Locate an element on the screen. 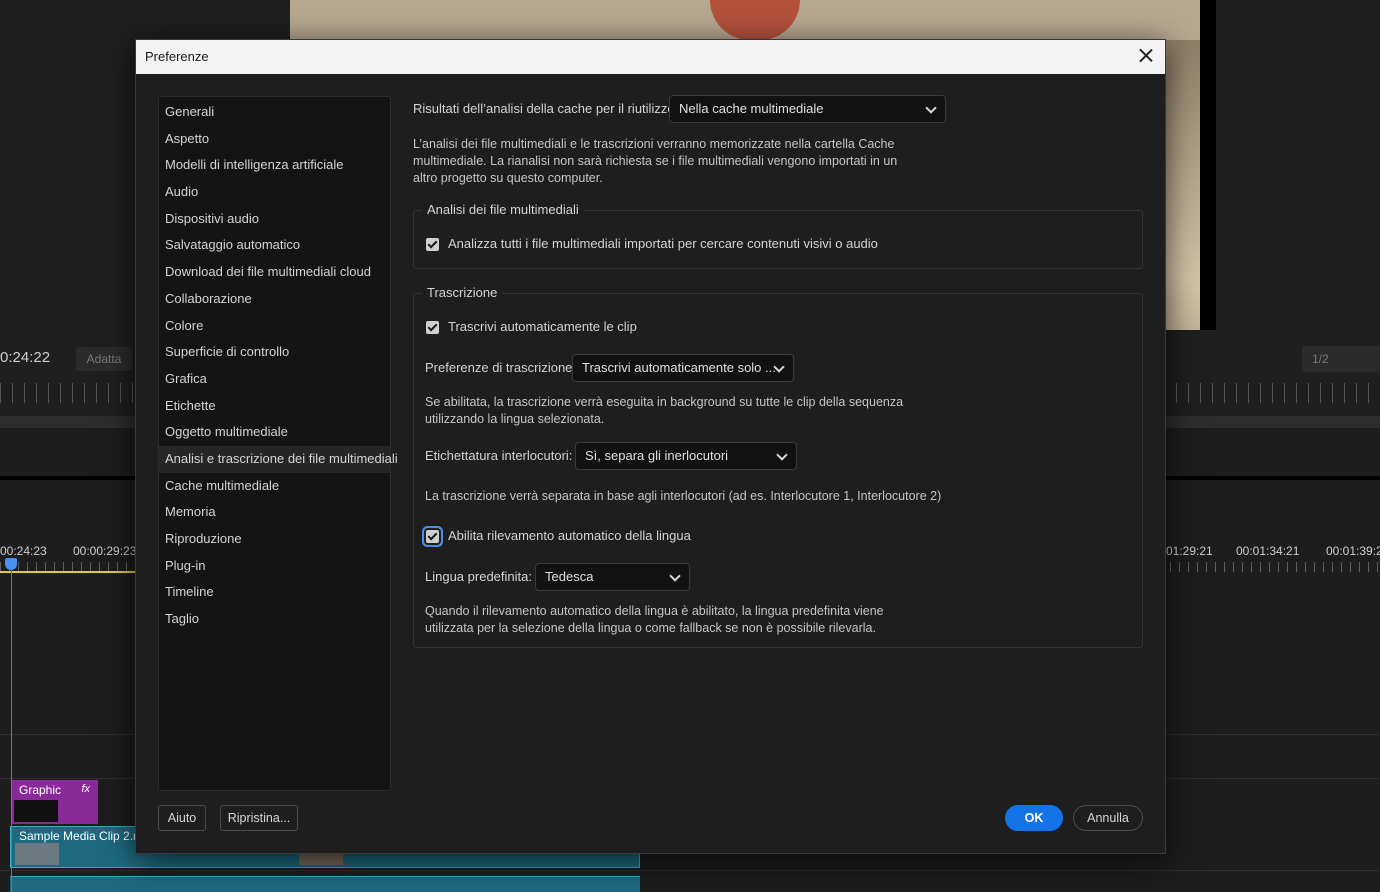  fx-badge: fx is located at coordinates (85, 789).